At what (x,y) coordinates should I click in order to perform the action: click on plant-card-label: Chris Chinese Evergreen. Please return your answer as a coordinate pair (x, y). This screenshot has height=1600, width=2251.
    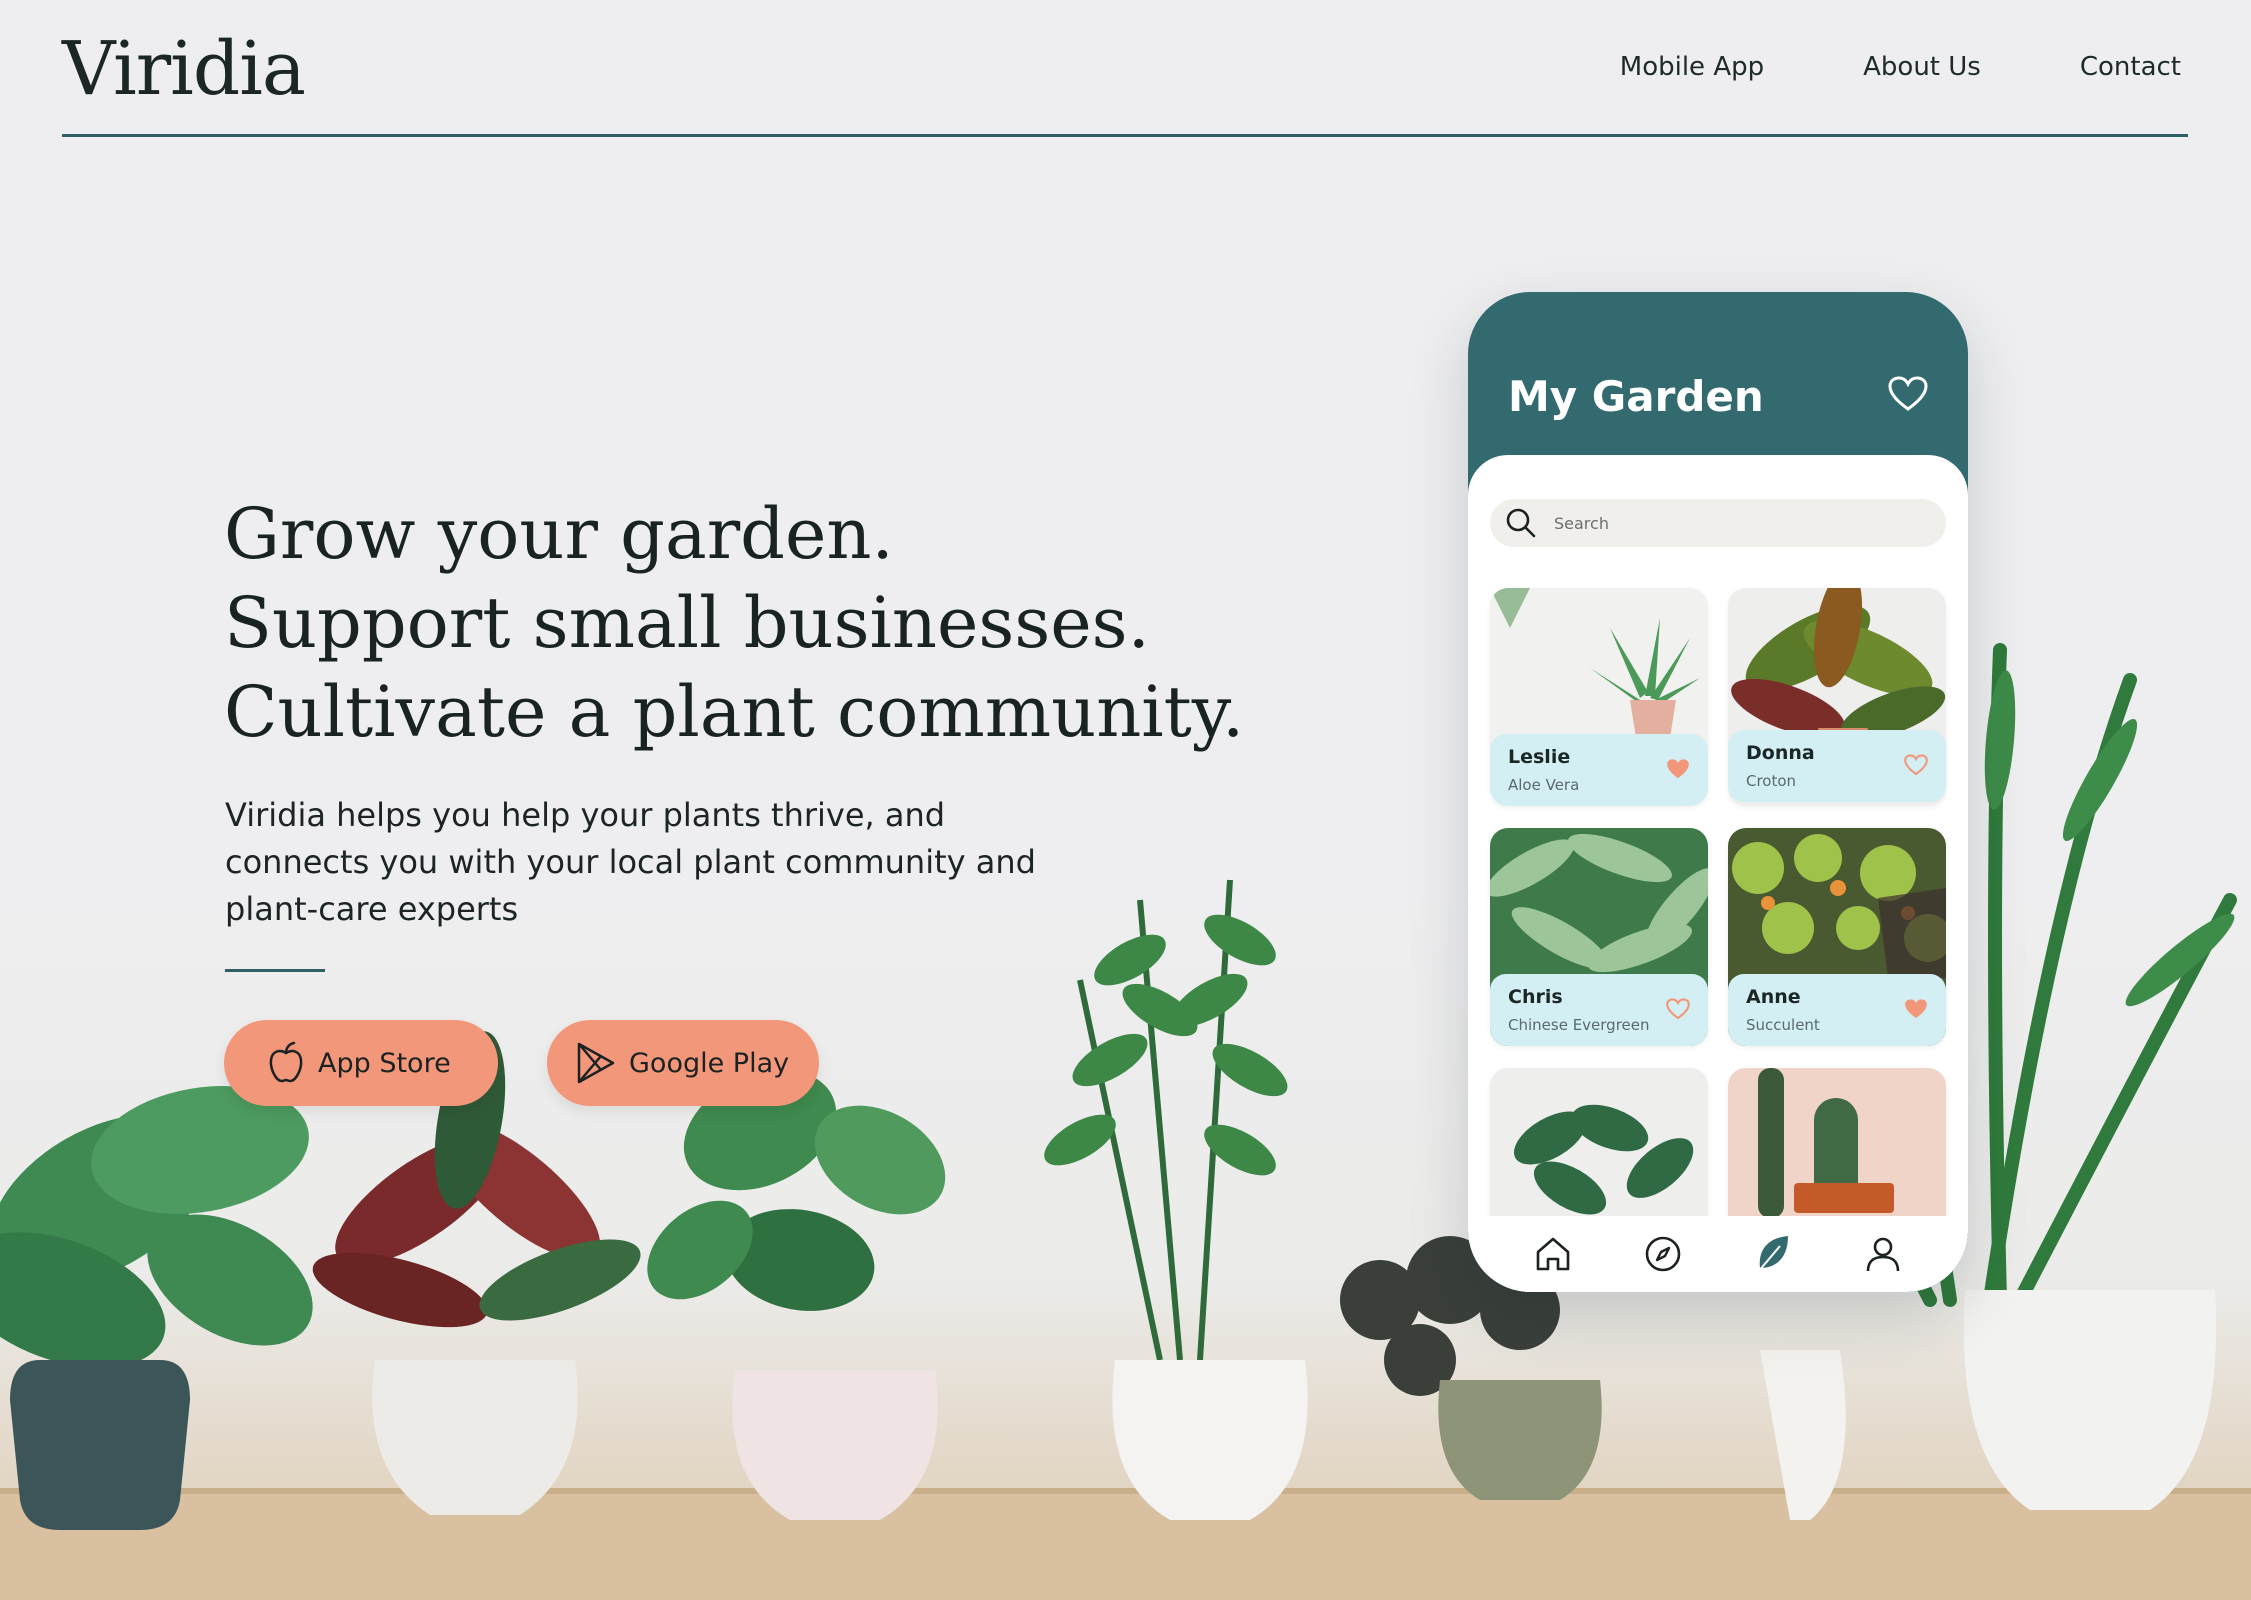
    Looking at the image, I should click on (1599, 1010).